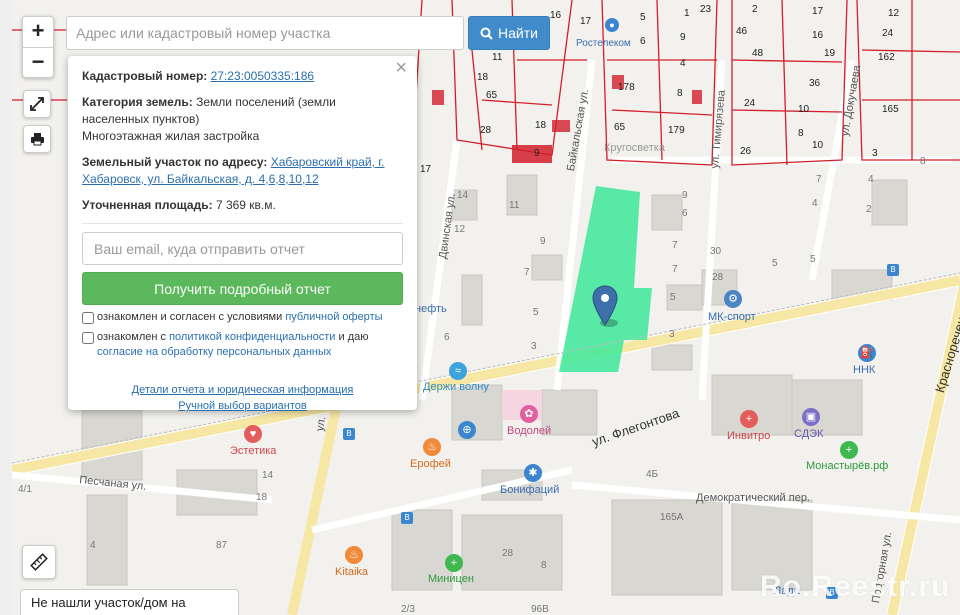 The image size is (960, 615). Describe the element at coordinates (242, 288) in the screenshot. I see `get-report-button: Получить подробный отчет` at that location.